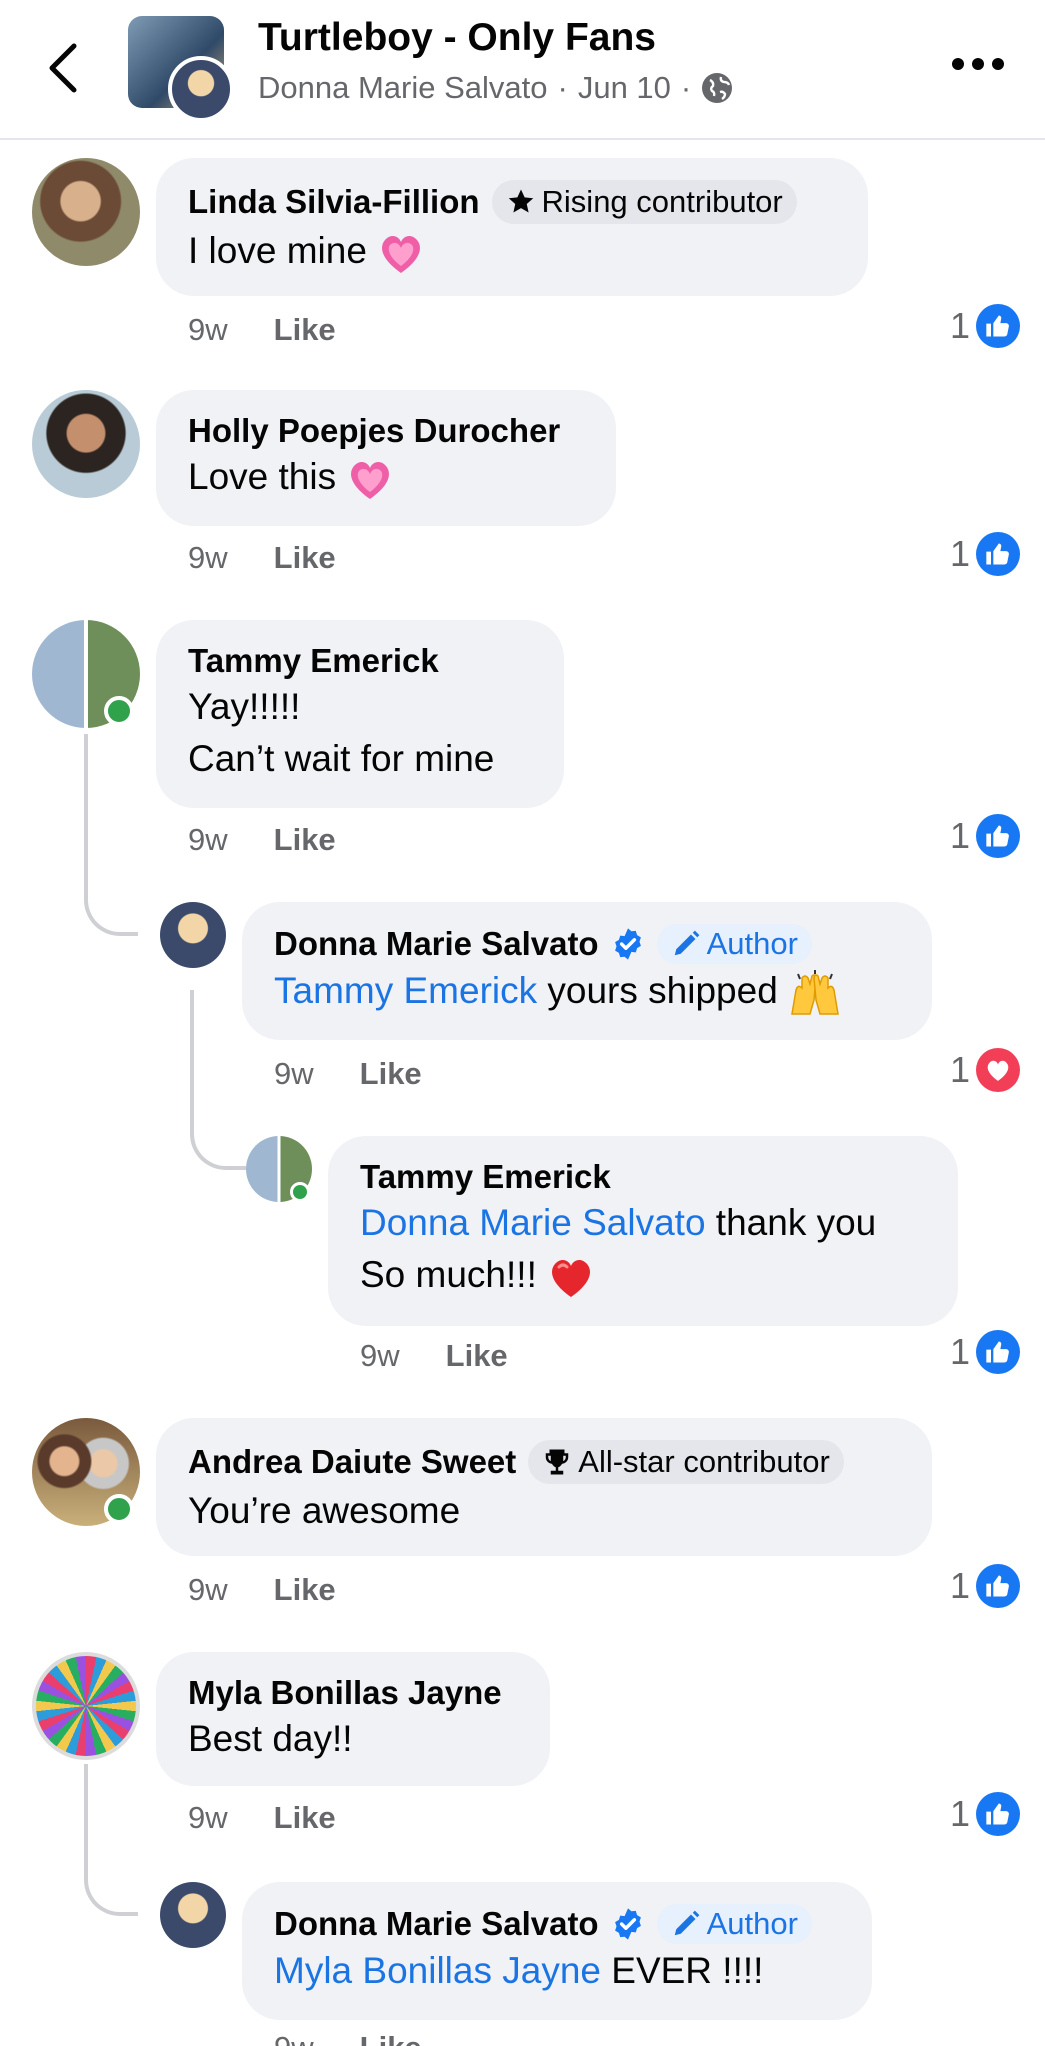  Describe the element at coordinates (624, 88) in the screenshot. I see `post-date: Jun 10` at that location.